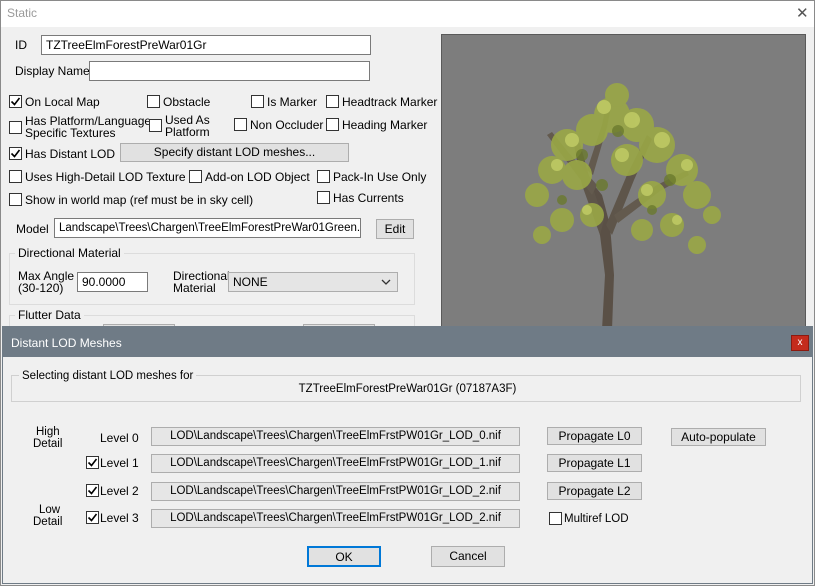  I want to click on tree-preview-image, so click(623, 205).